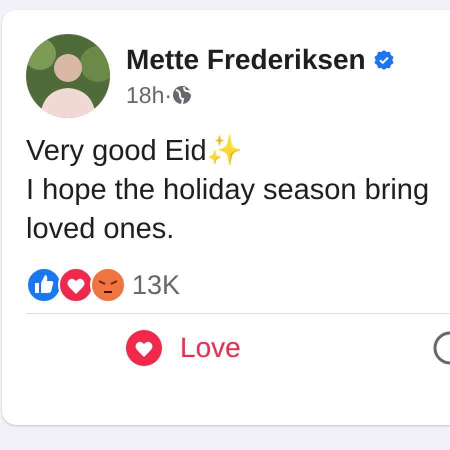 The width and height of the screenshot is (450, 450). I want to click on love-button: Love, so click(183, 348).